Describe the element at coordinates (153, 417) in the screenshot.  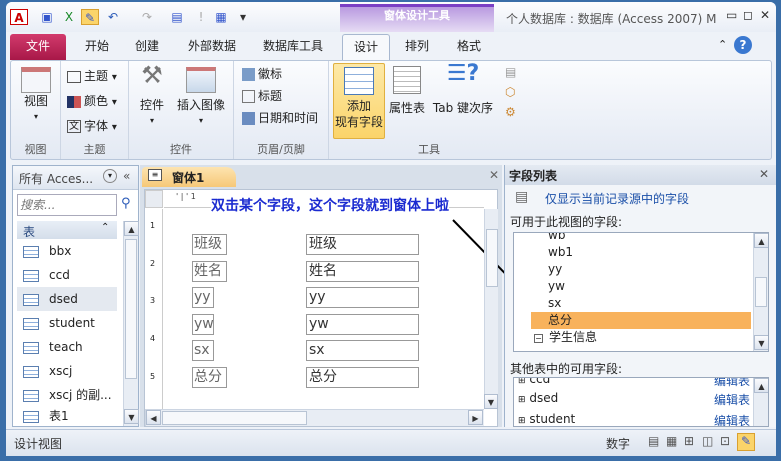
I see `scroll-left-icon: ◀` at that location.